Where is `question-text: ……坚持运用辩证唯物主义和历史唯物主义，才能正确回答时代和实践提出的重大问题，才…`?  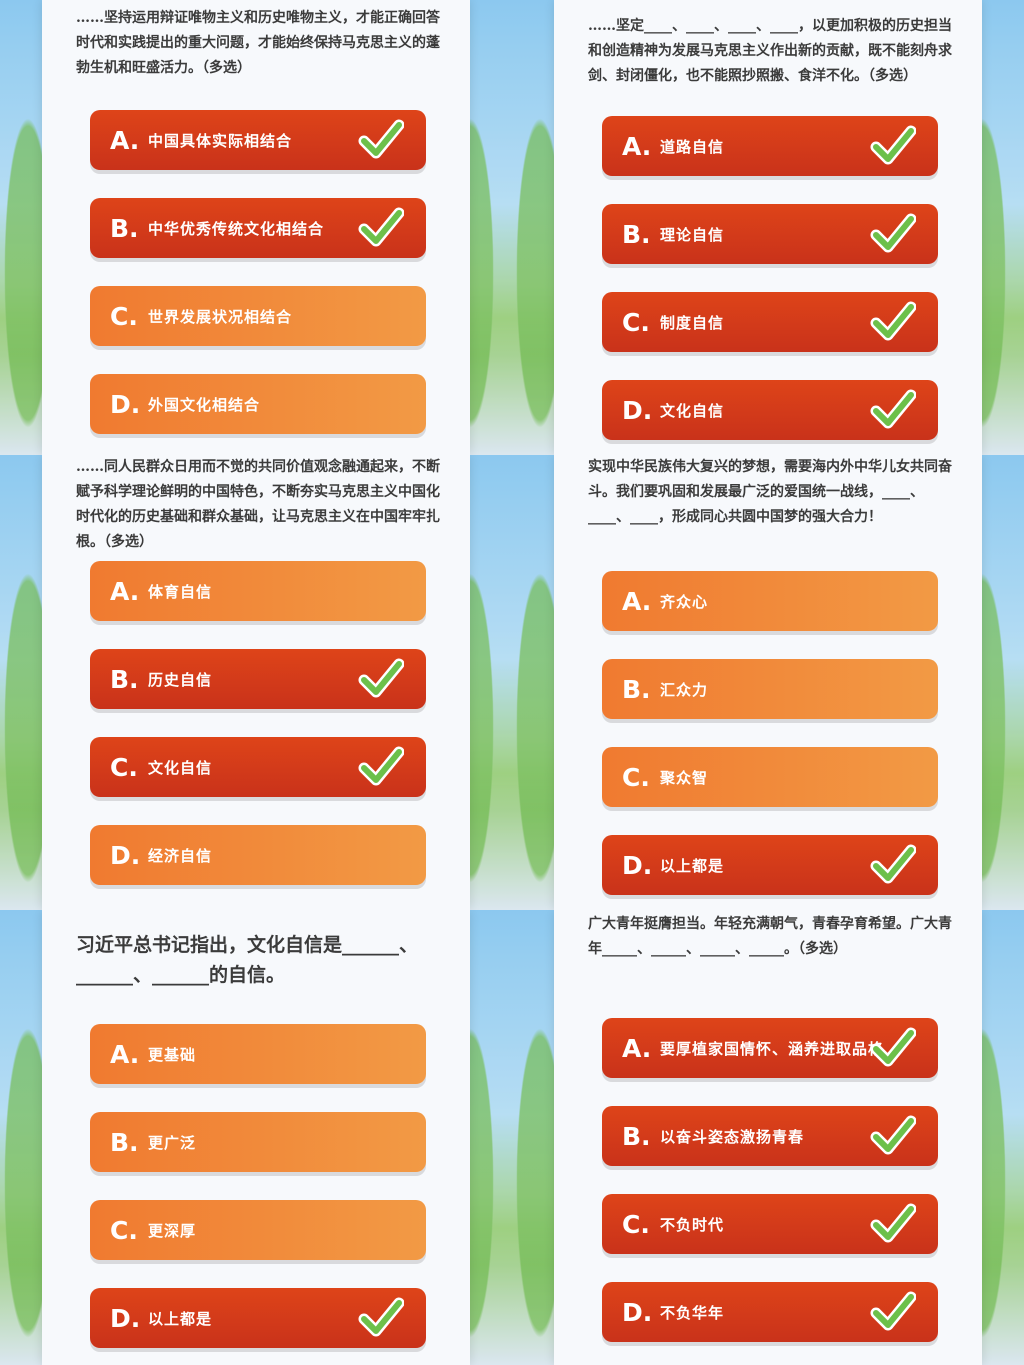 question-text: ……坚持运用辩证唯物主义和历史唯物主义，才能正确回答时代和实践提出的重大问题，才… is located at coordinates (258, 43).